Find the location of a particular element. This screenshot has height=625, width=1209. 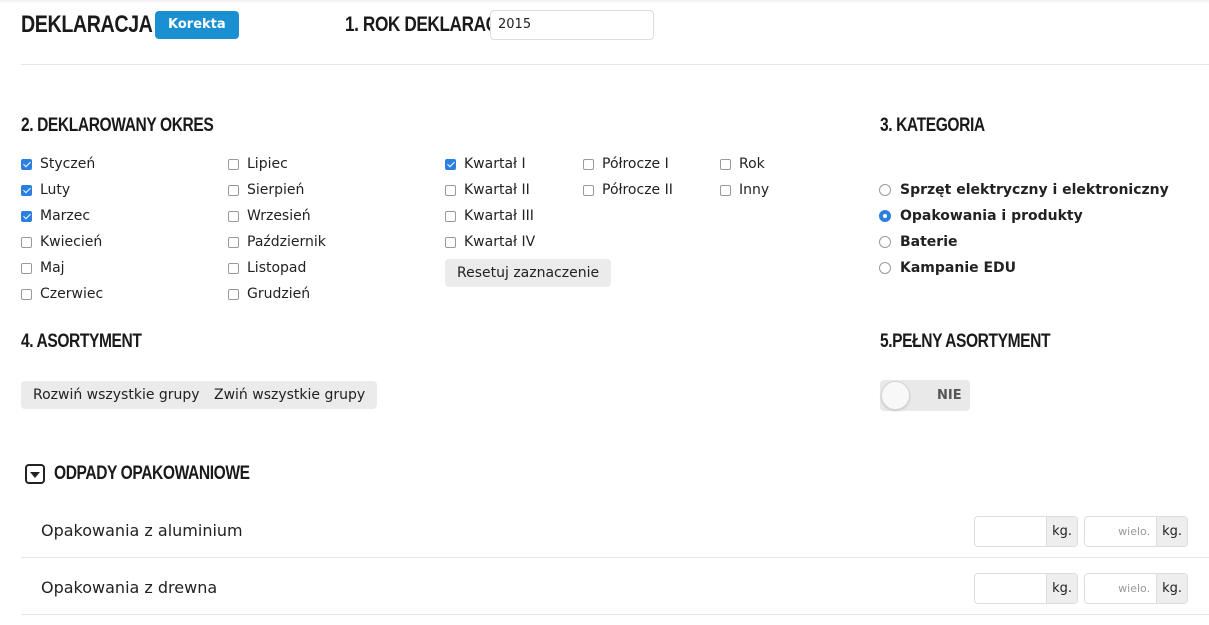

toggle-value: NIE is located at coordinates (949, 395).